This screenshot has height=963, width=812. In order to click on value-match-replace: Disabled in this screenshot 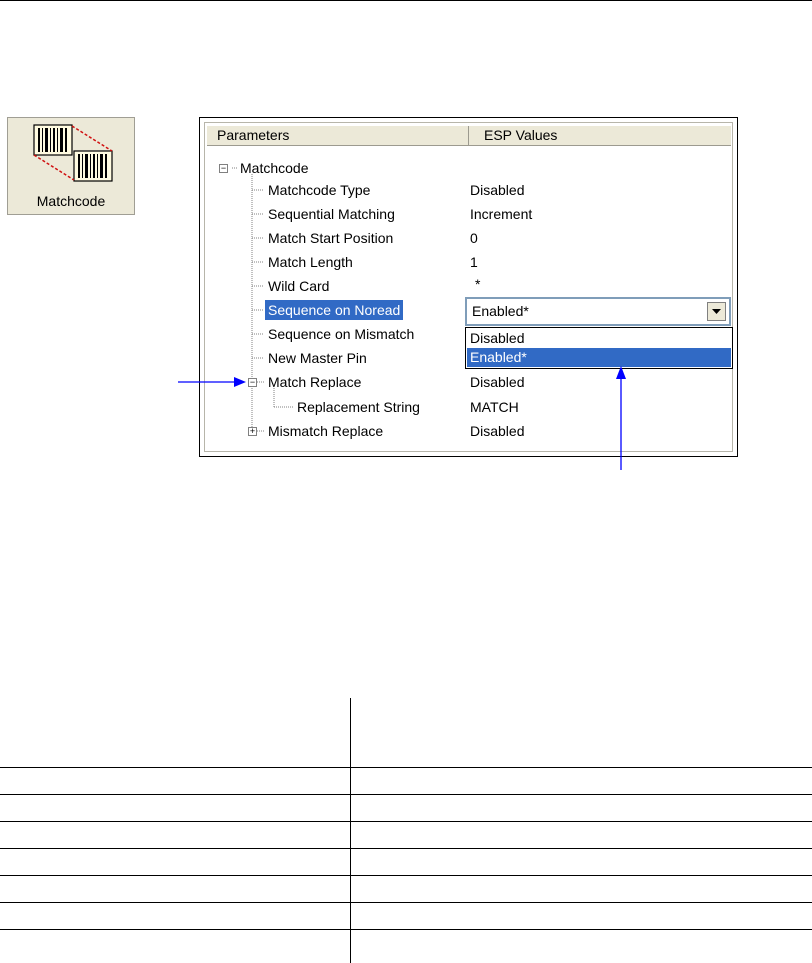, I will do `click(497, 382)`.